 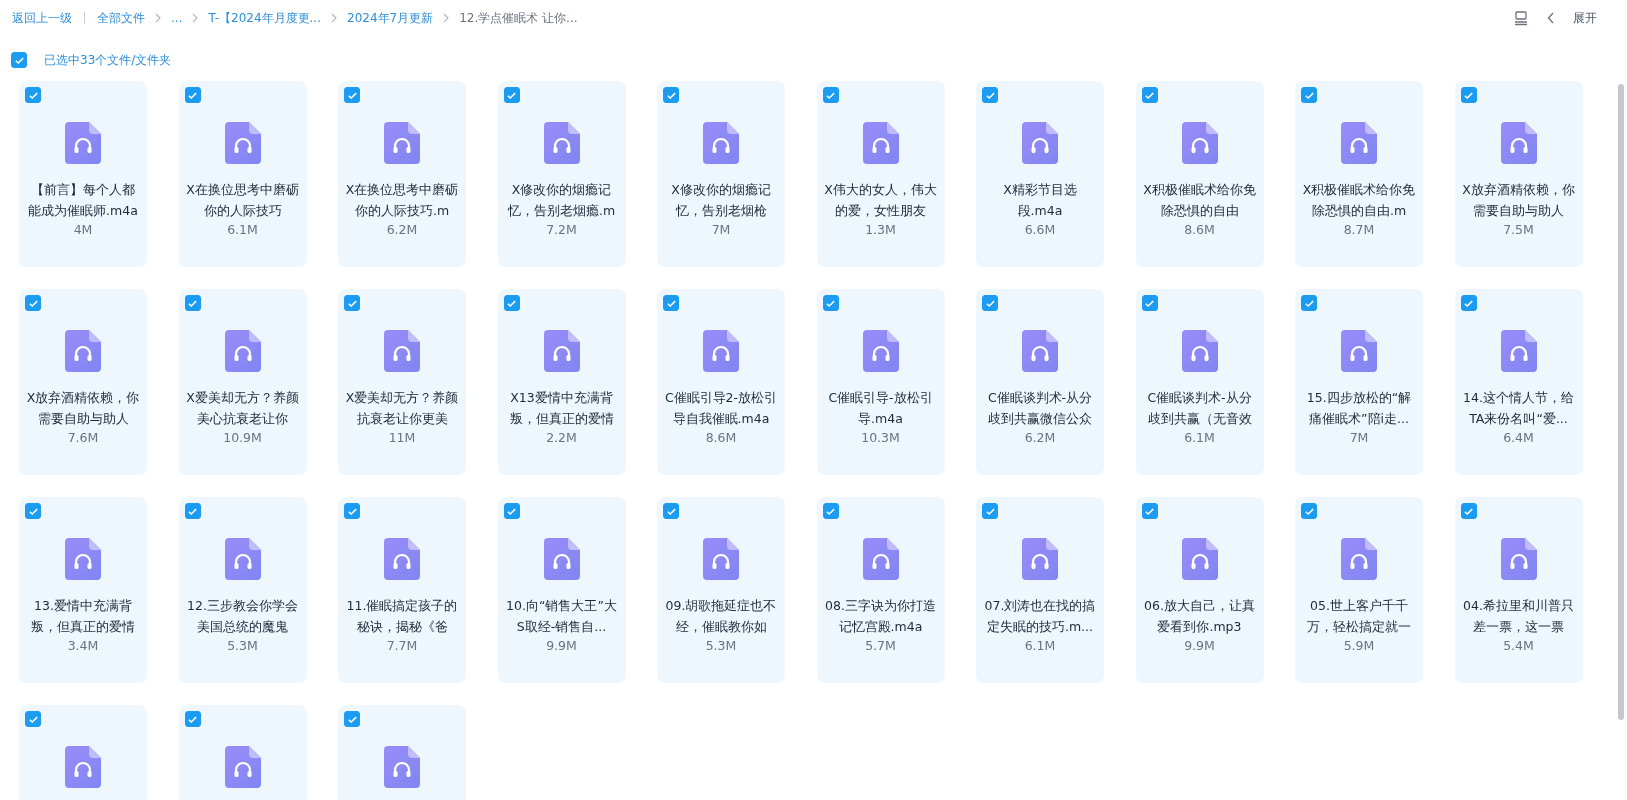 What do you see at coordinates (1551, 18) in the screenshot?
I see `chevron-left-icon` at bounding box center [1551, 18].